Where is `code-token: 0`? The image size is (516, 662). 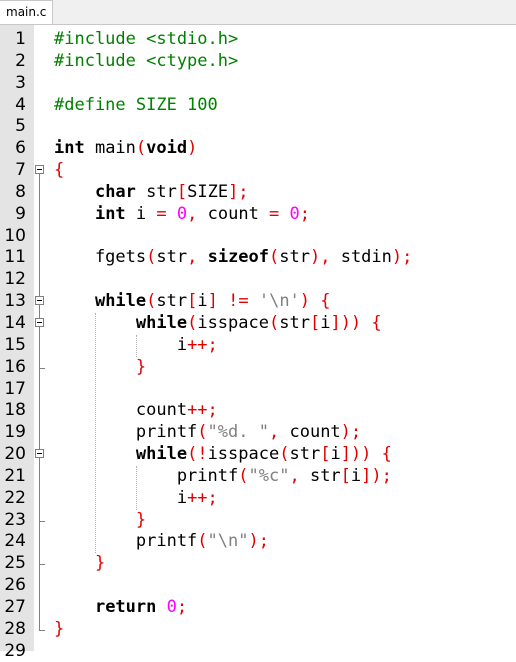 code-token: 0 is located at coordinates (294, 213).